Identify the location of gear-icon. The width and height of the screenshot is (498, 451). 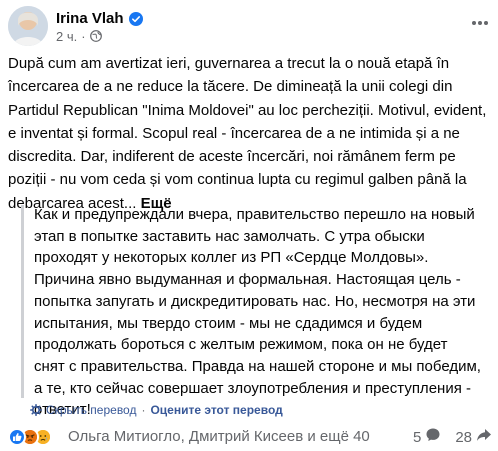
(36, 410).